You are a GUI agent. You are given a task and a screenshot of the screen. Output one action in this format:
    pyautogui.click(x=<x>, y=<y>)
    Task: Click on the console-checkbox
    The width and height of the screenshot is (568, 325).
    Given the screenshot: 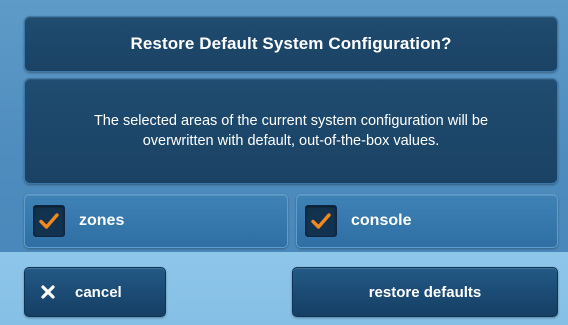 What is the action you would take?
    pyautogui.click(x=321, y=221)
    